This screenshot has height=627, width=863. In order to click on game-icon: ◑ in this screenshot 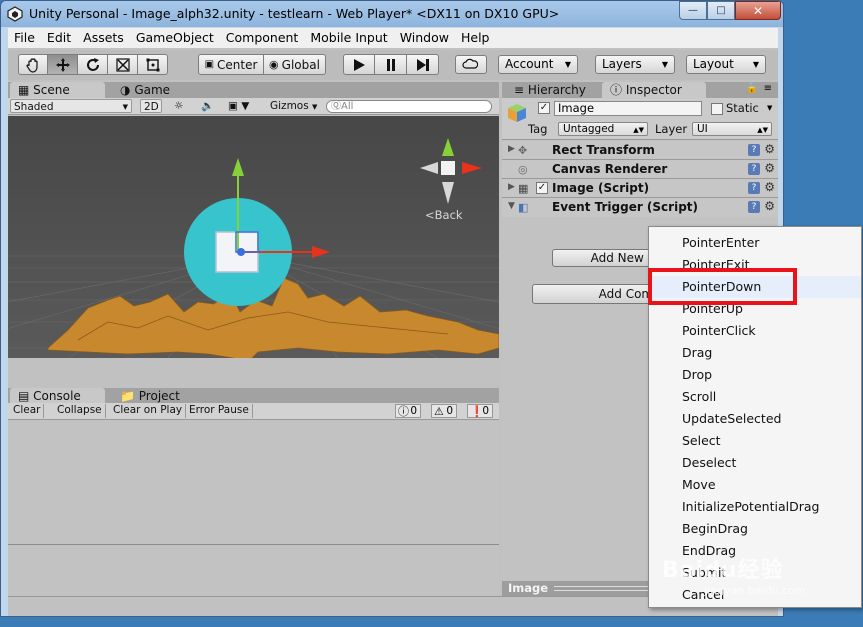, I will do `click(125, 90)`.